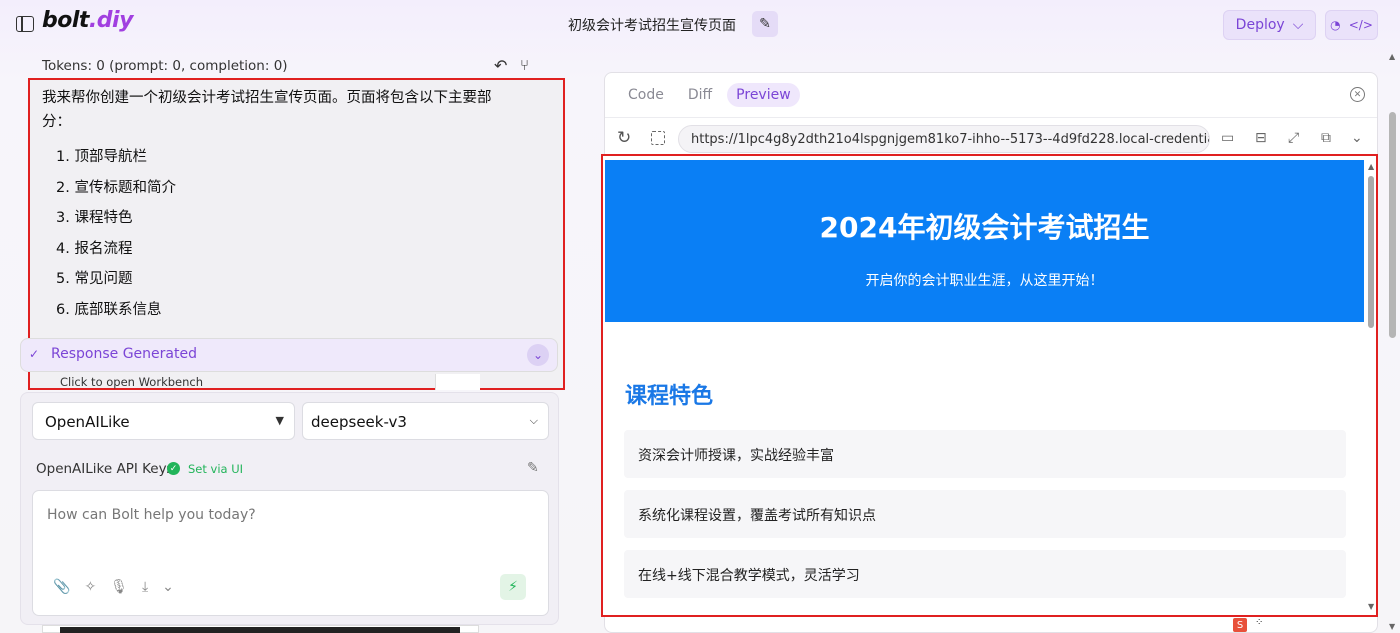 The height and width of the screenshot is (633, 1400). I want to click on section-title: 课程特色, so click(669, 396).